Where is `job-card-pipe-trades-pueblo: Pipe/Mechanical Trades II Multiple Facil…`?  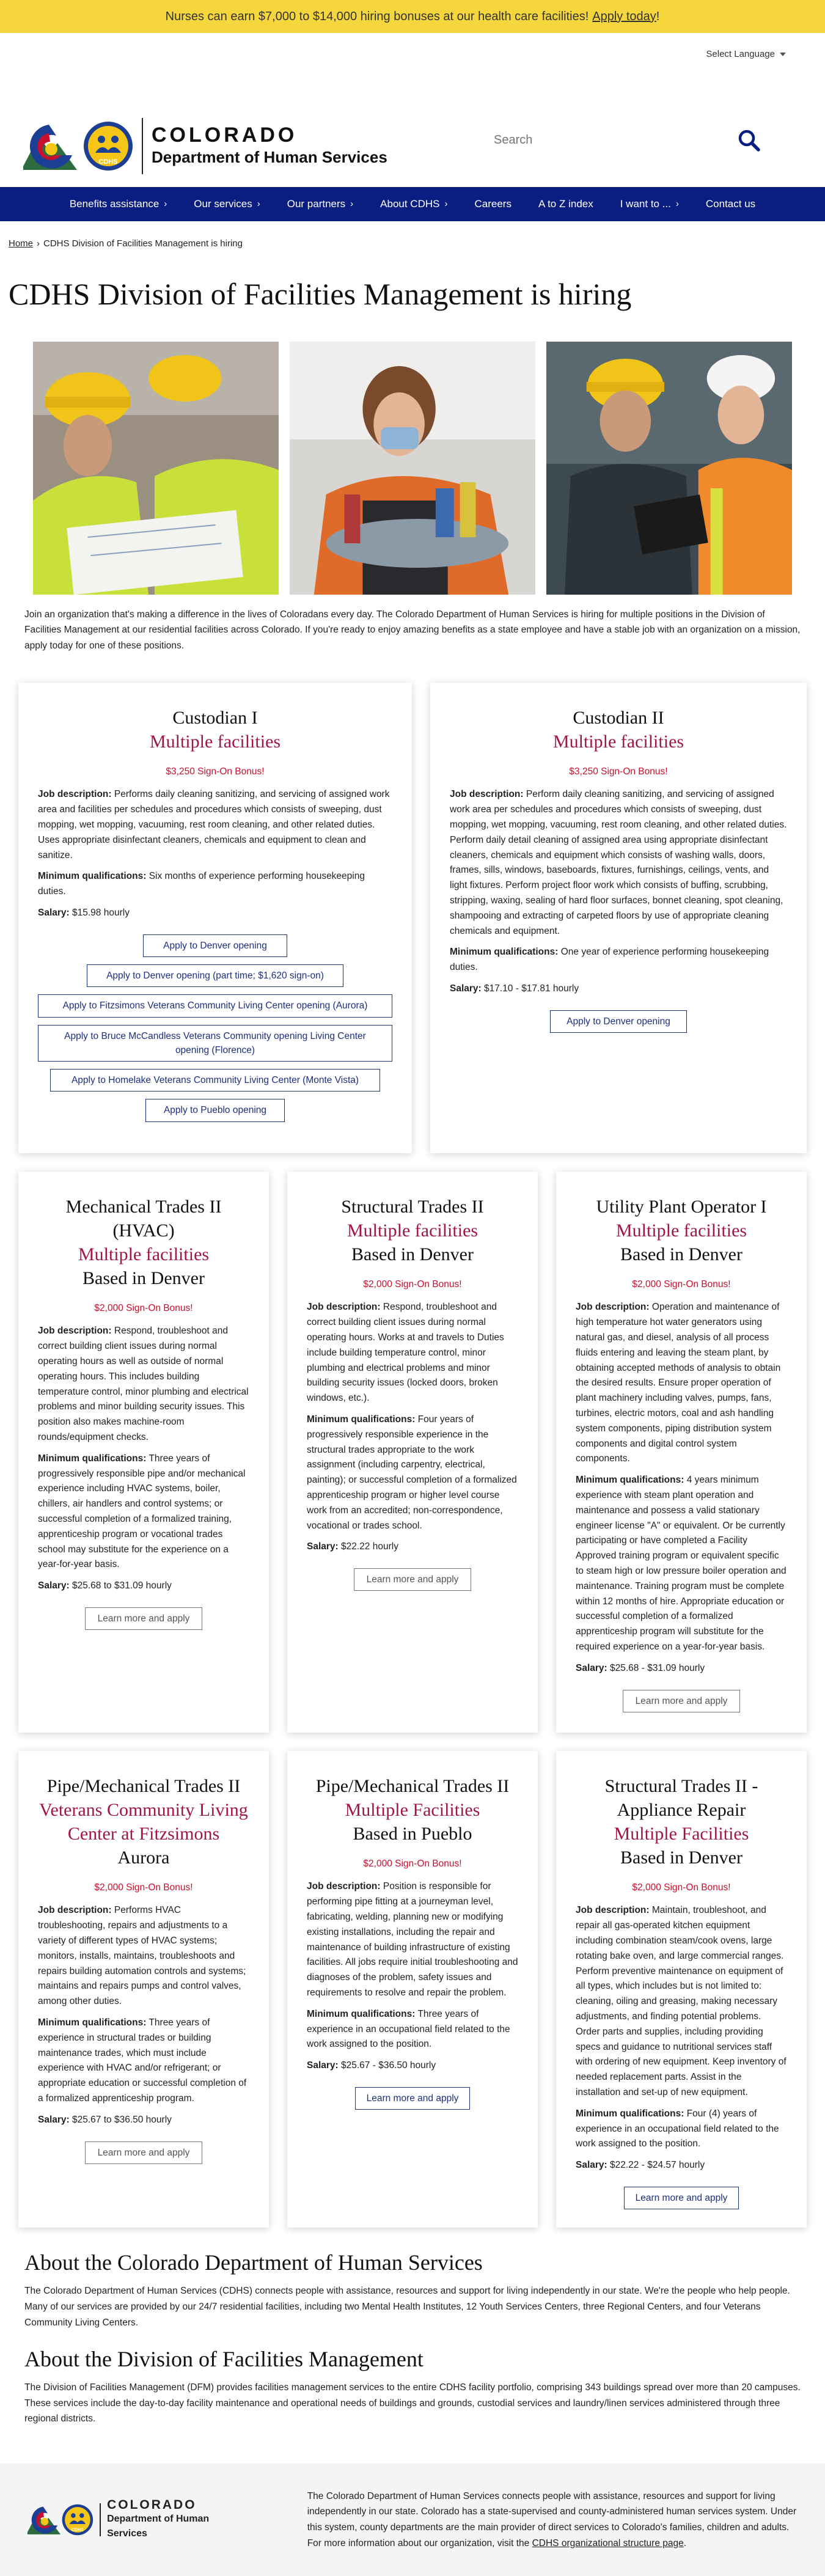
job-card-pipe-trades-pueblo: Pipe/Mechanical Trades II Multiple Facil… is located at coordinates (413, 1989).